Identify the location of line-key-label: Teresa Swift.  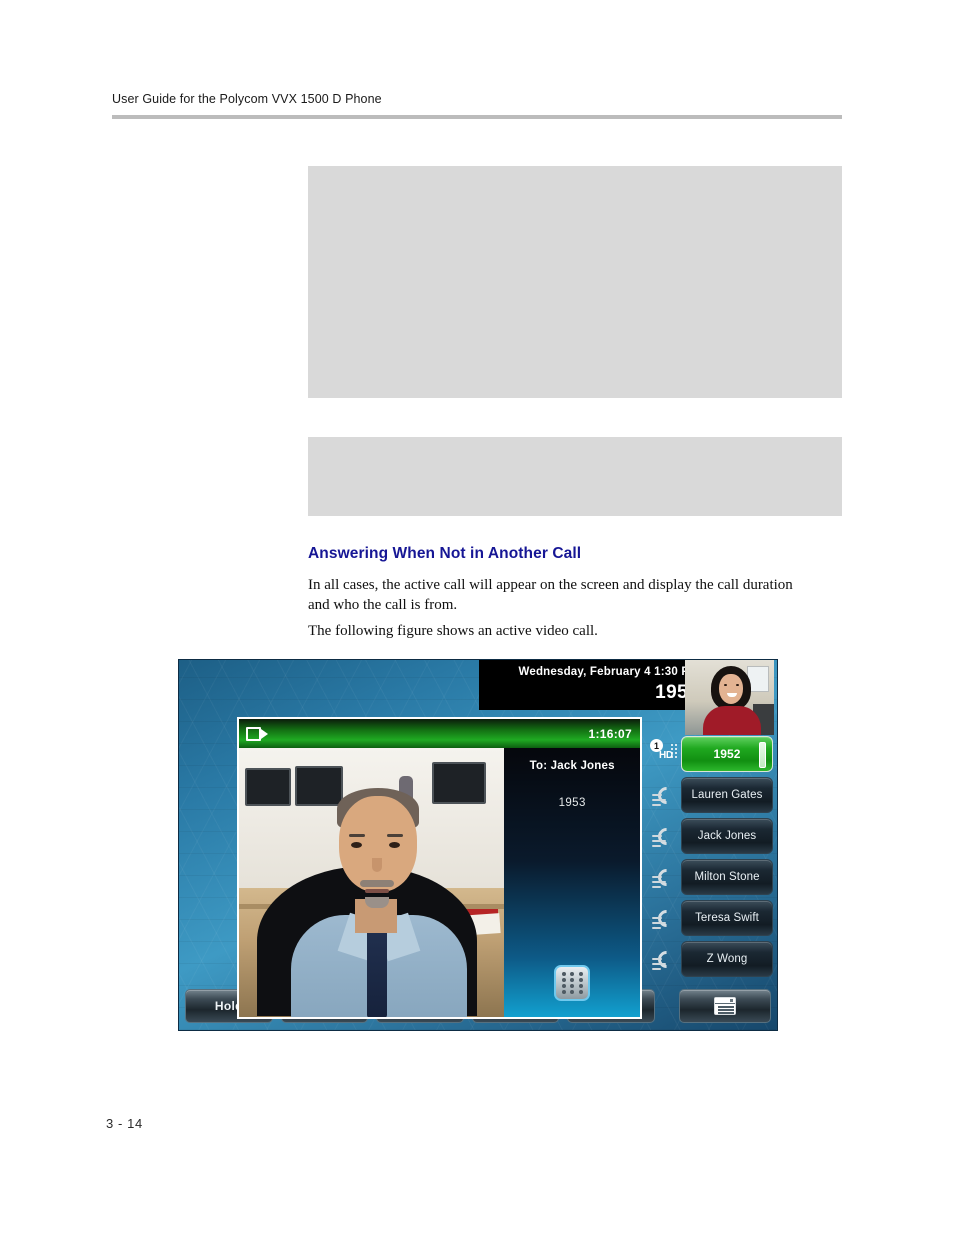
(727, 918).